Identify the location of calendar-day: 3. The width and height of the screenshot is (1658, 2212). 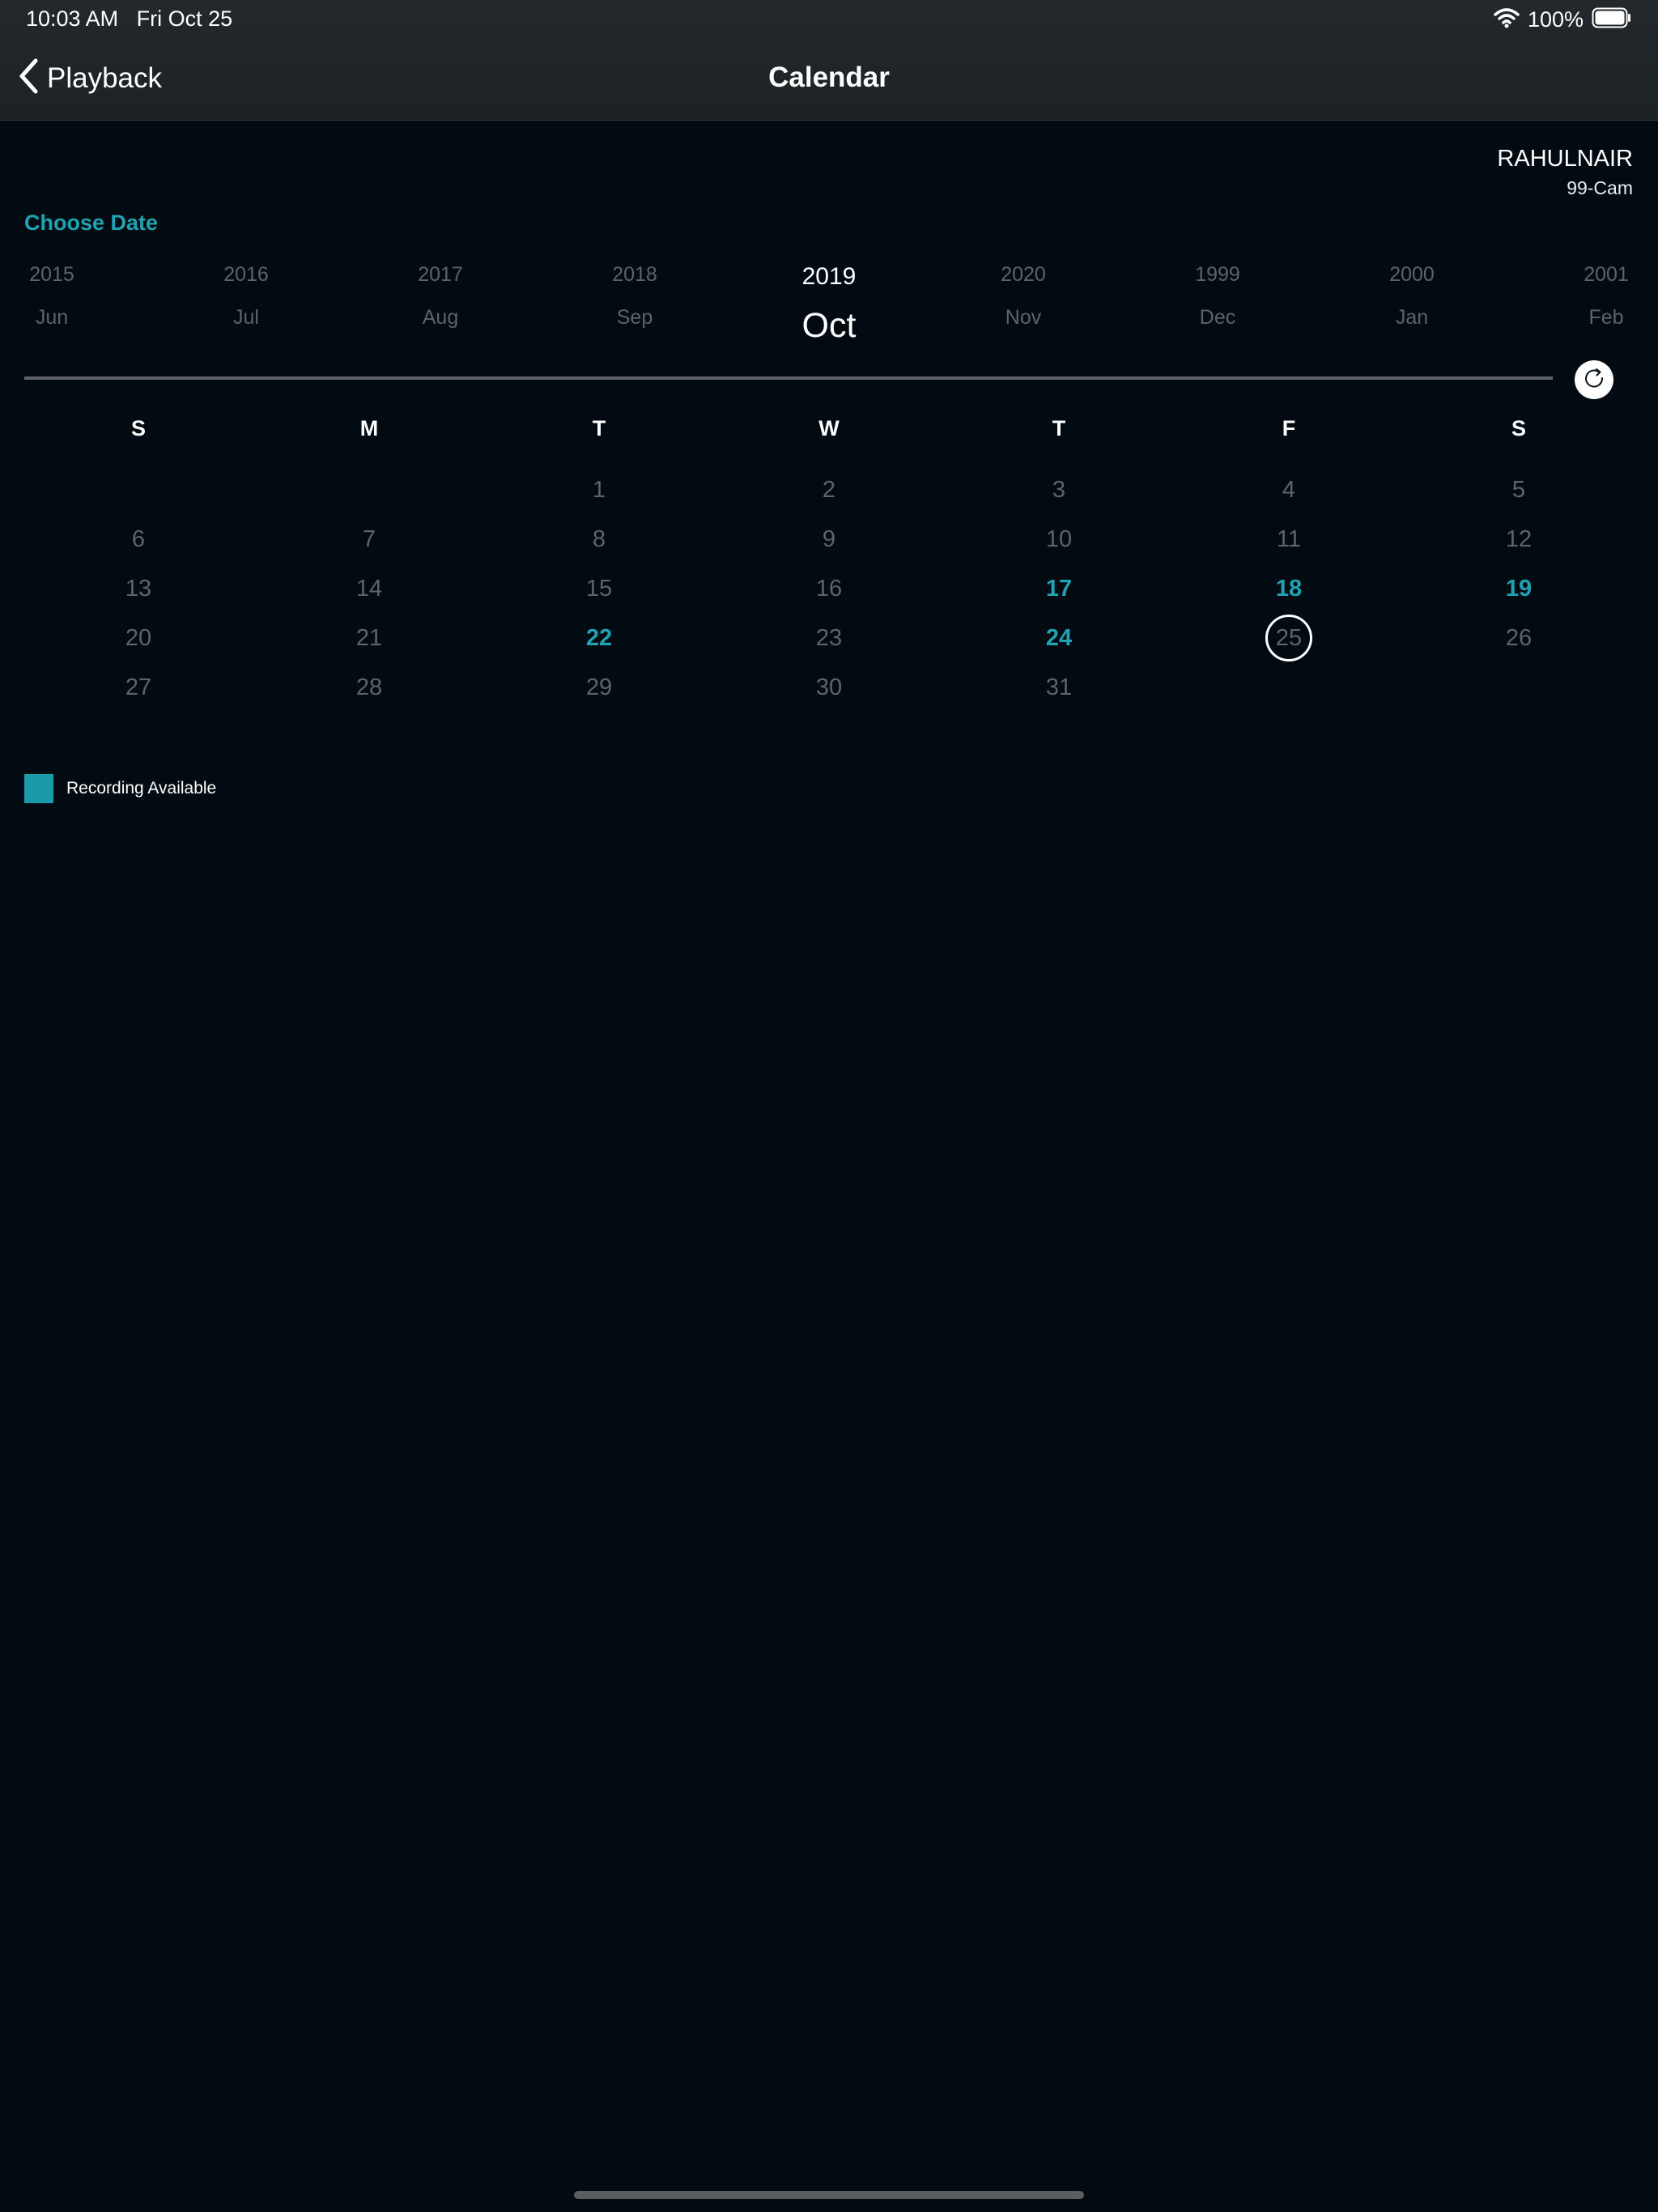
(1058, 489).